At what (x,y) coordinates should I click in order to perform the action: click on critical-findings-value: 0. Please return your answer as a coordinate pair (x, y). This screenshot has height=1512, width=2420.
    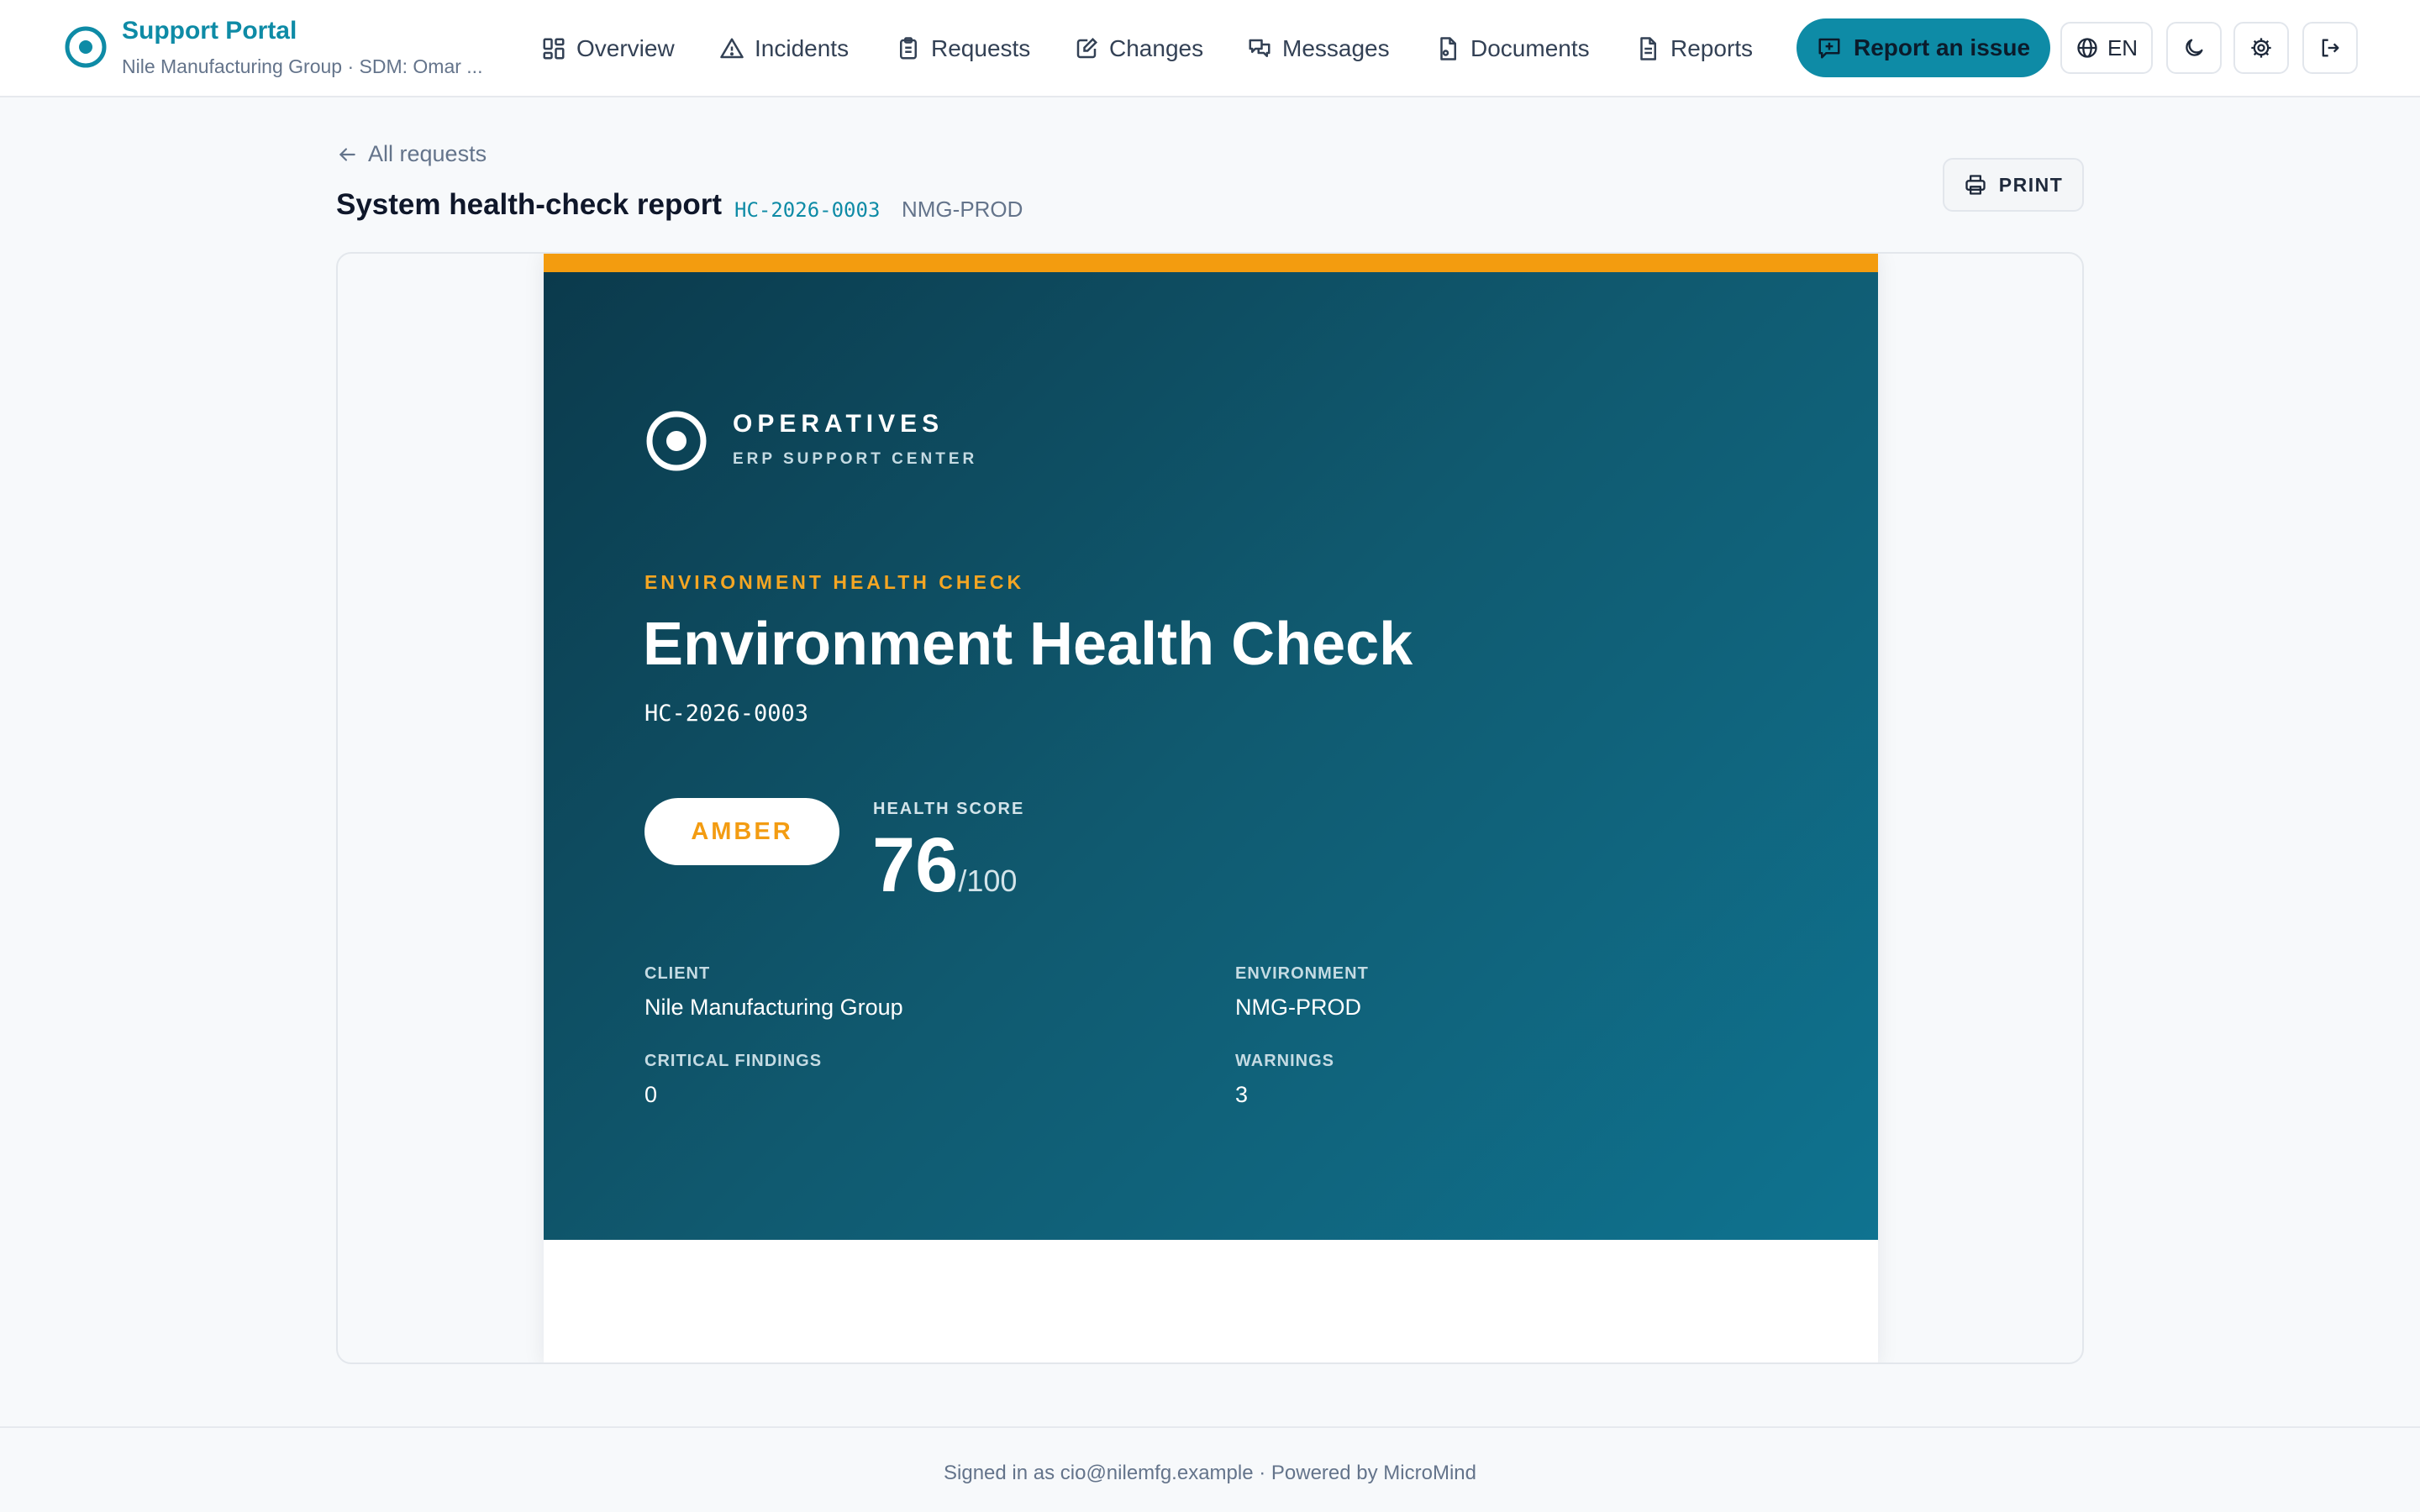
    Looking at the image, I should click on (651, 1094).